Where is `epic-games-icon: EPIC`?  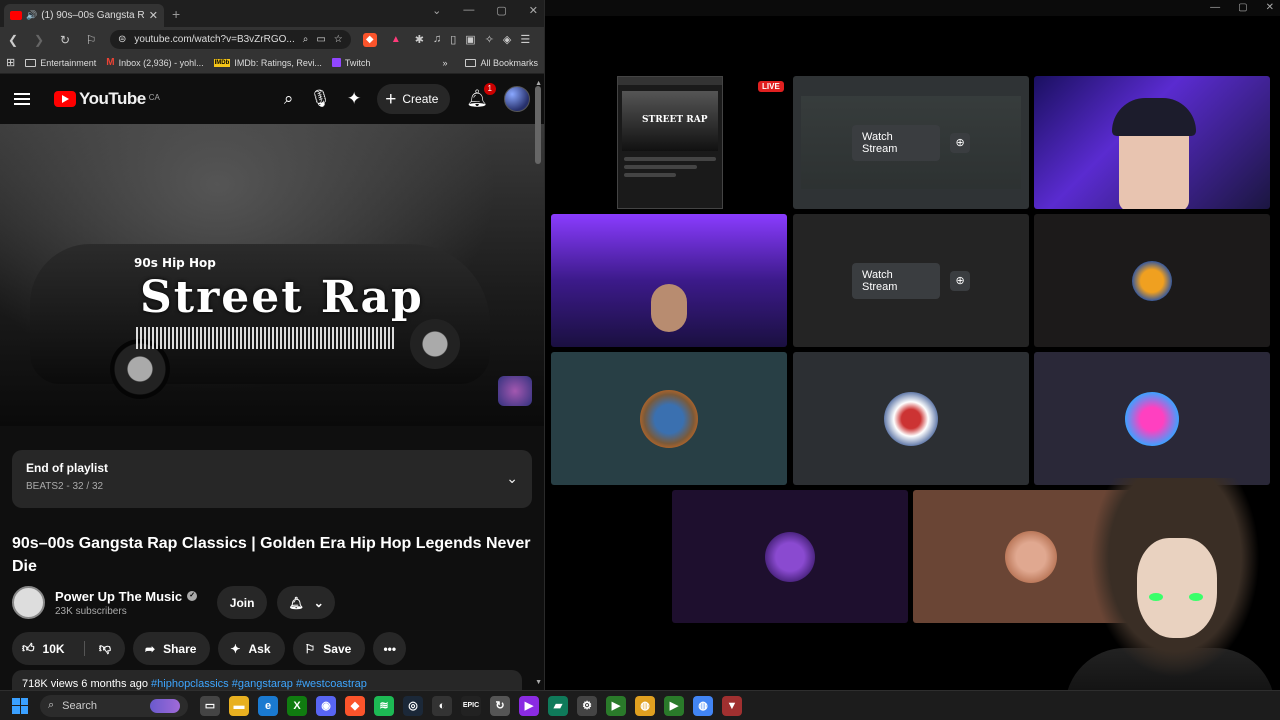 epic-games-icon: EPIC is located at coordinates (471, 705).